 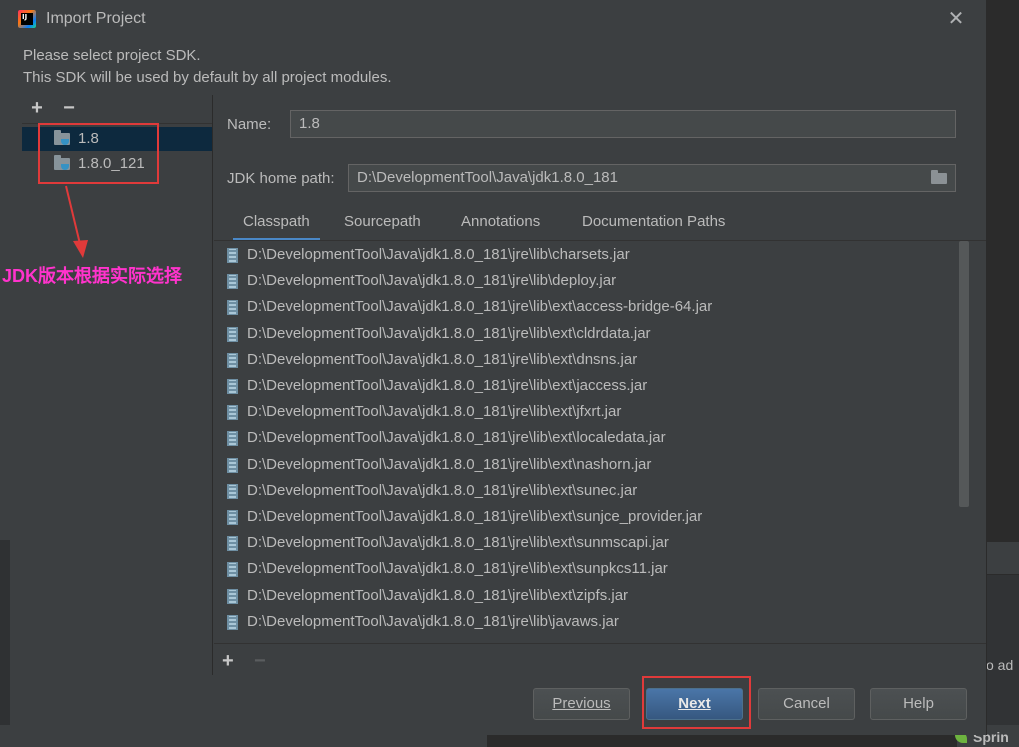 I want to click on next-button: Next, so click(x=694, y=704).